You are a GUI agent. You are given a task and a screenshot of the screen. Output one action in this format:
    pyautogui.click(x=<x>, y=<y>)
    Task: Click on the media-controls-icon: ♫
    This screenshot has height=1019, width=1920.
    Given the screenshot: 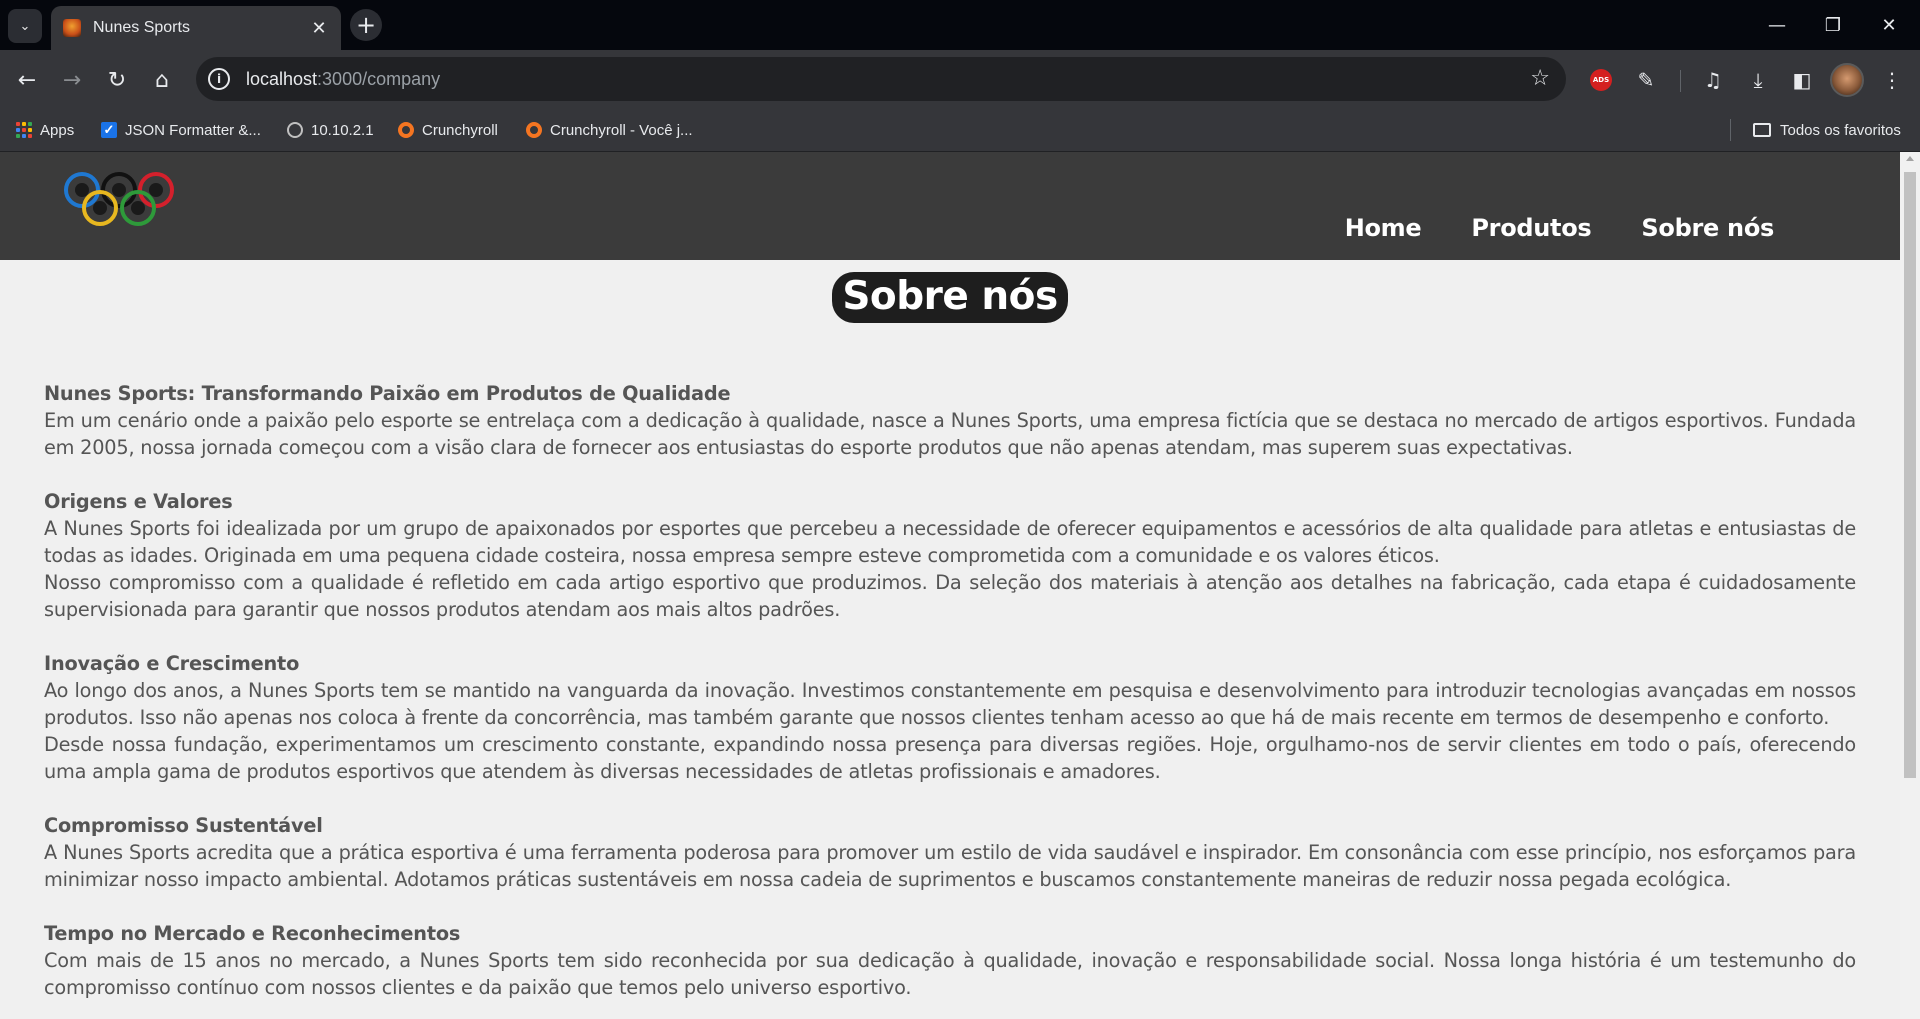 What is the action you would take?
    pyautogui.click(x=1713, y=80)
    